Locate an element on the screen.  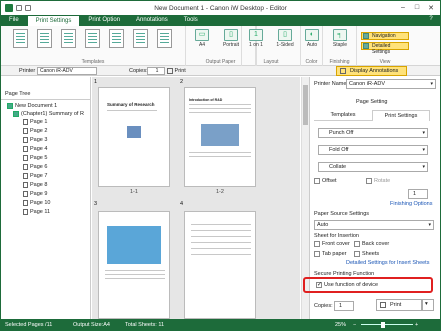
printer-icon is located at coordinates (383, 305).